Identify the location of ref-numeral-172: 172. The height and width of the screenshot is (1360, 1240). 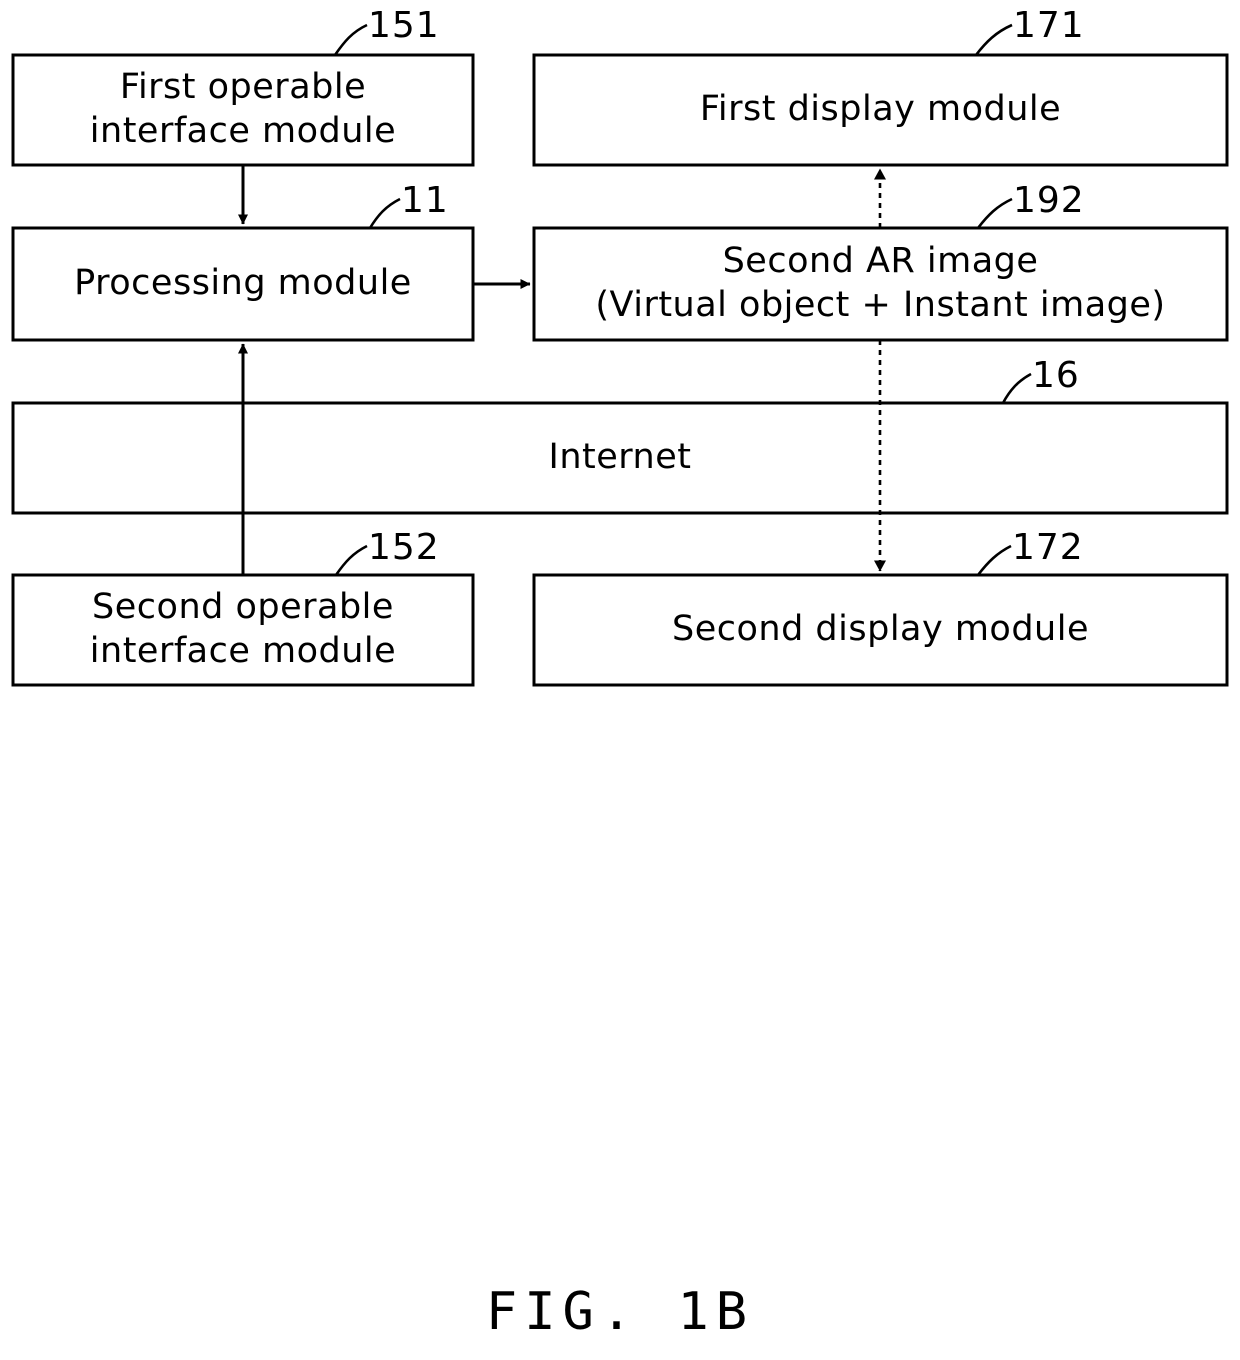
(1048, 547).